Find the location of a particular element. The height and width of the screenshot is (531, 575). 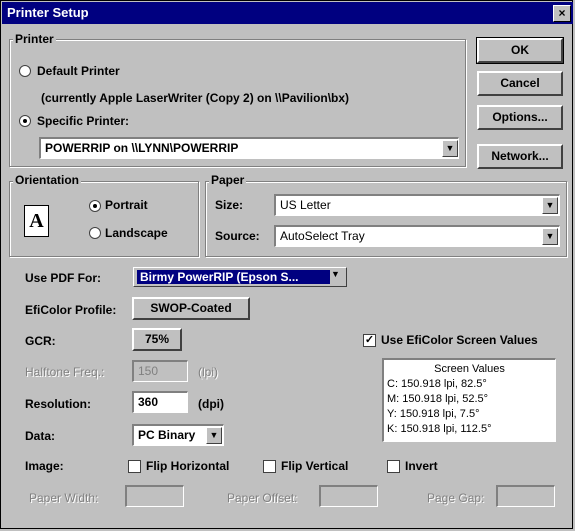

halftone-unit: (lpi) is located at coordinates (208, 372).